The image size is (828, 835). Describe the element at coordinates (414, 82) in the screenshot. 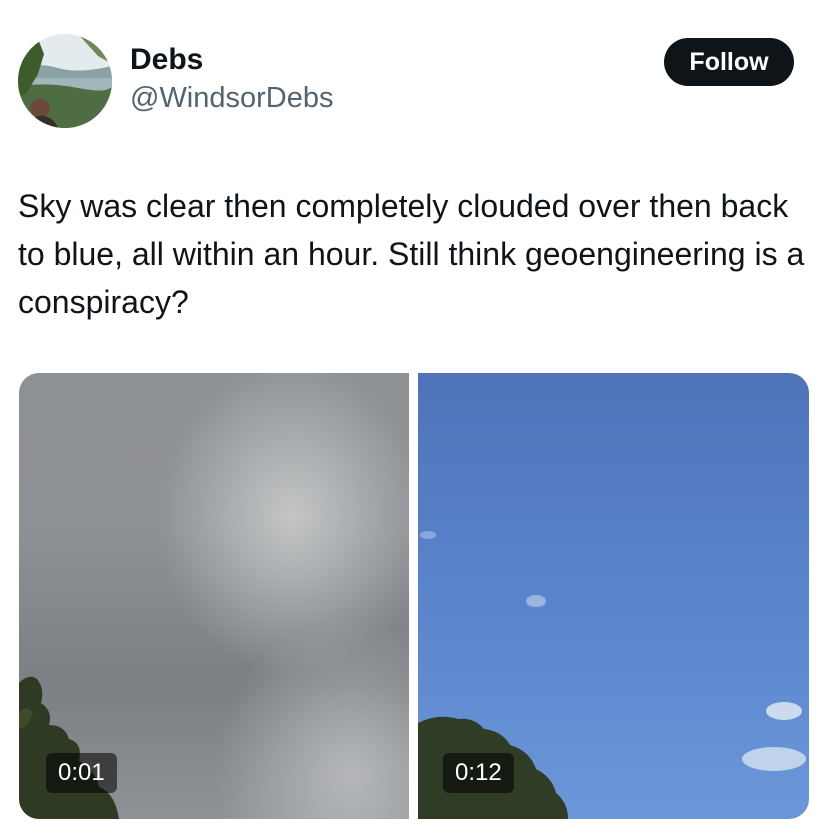

I see `tweet-header: Debs @WindsorDebs Follow` at that location.